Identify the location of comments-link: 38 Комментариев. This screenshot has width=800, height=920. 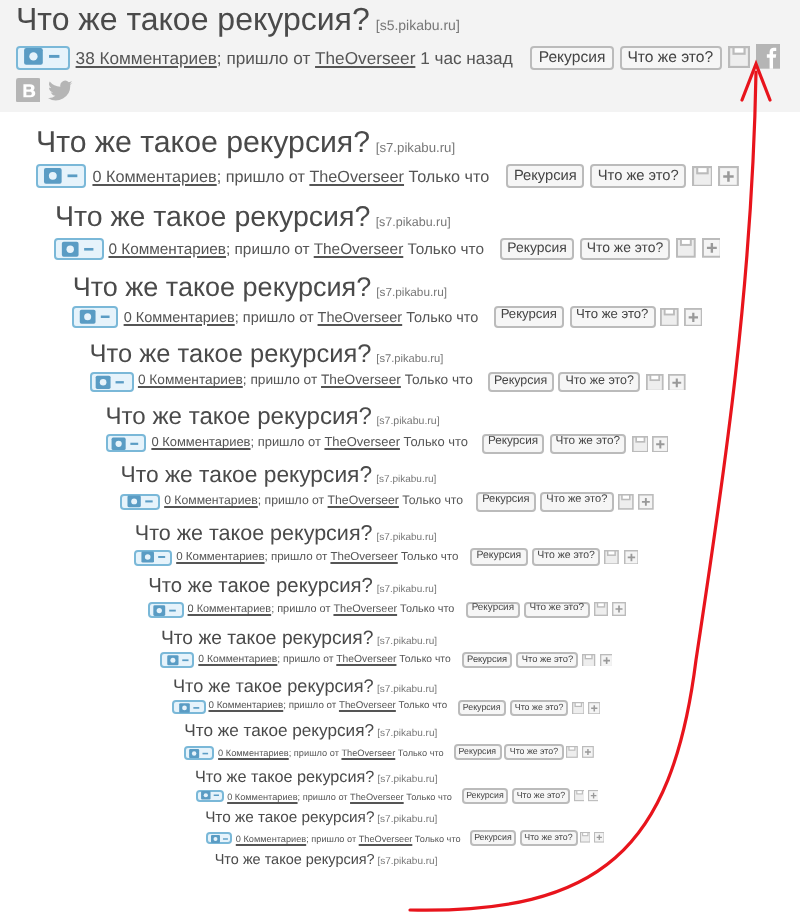
(146, 57).